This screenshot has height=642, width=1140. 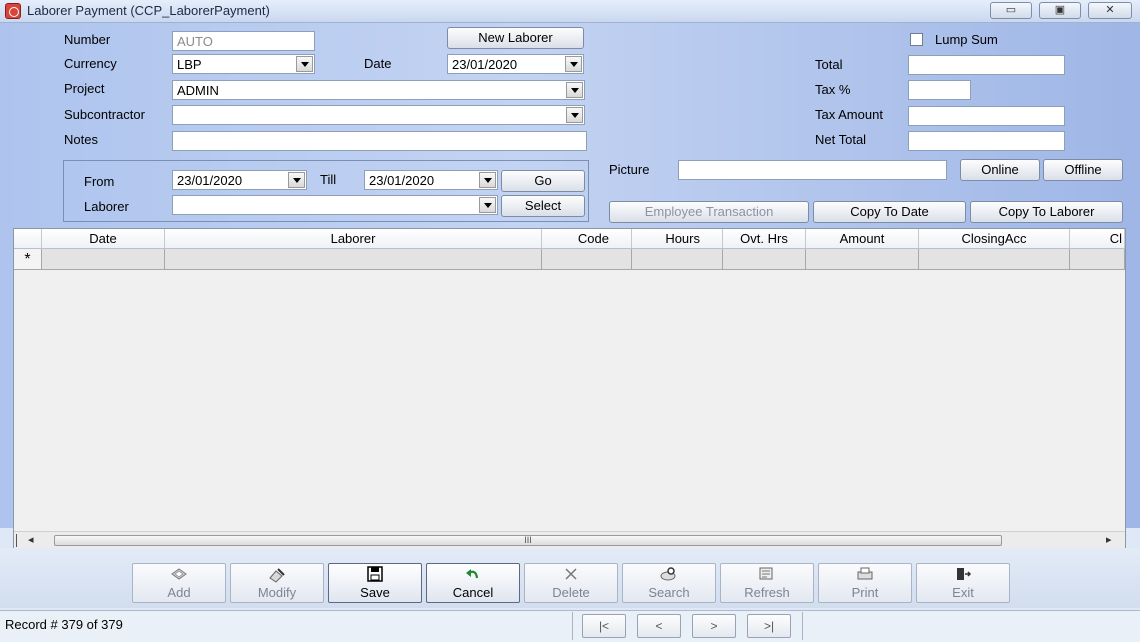 I want to click on new-row-cell-cl, so click(x=1097, y=259).